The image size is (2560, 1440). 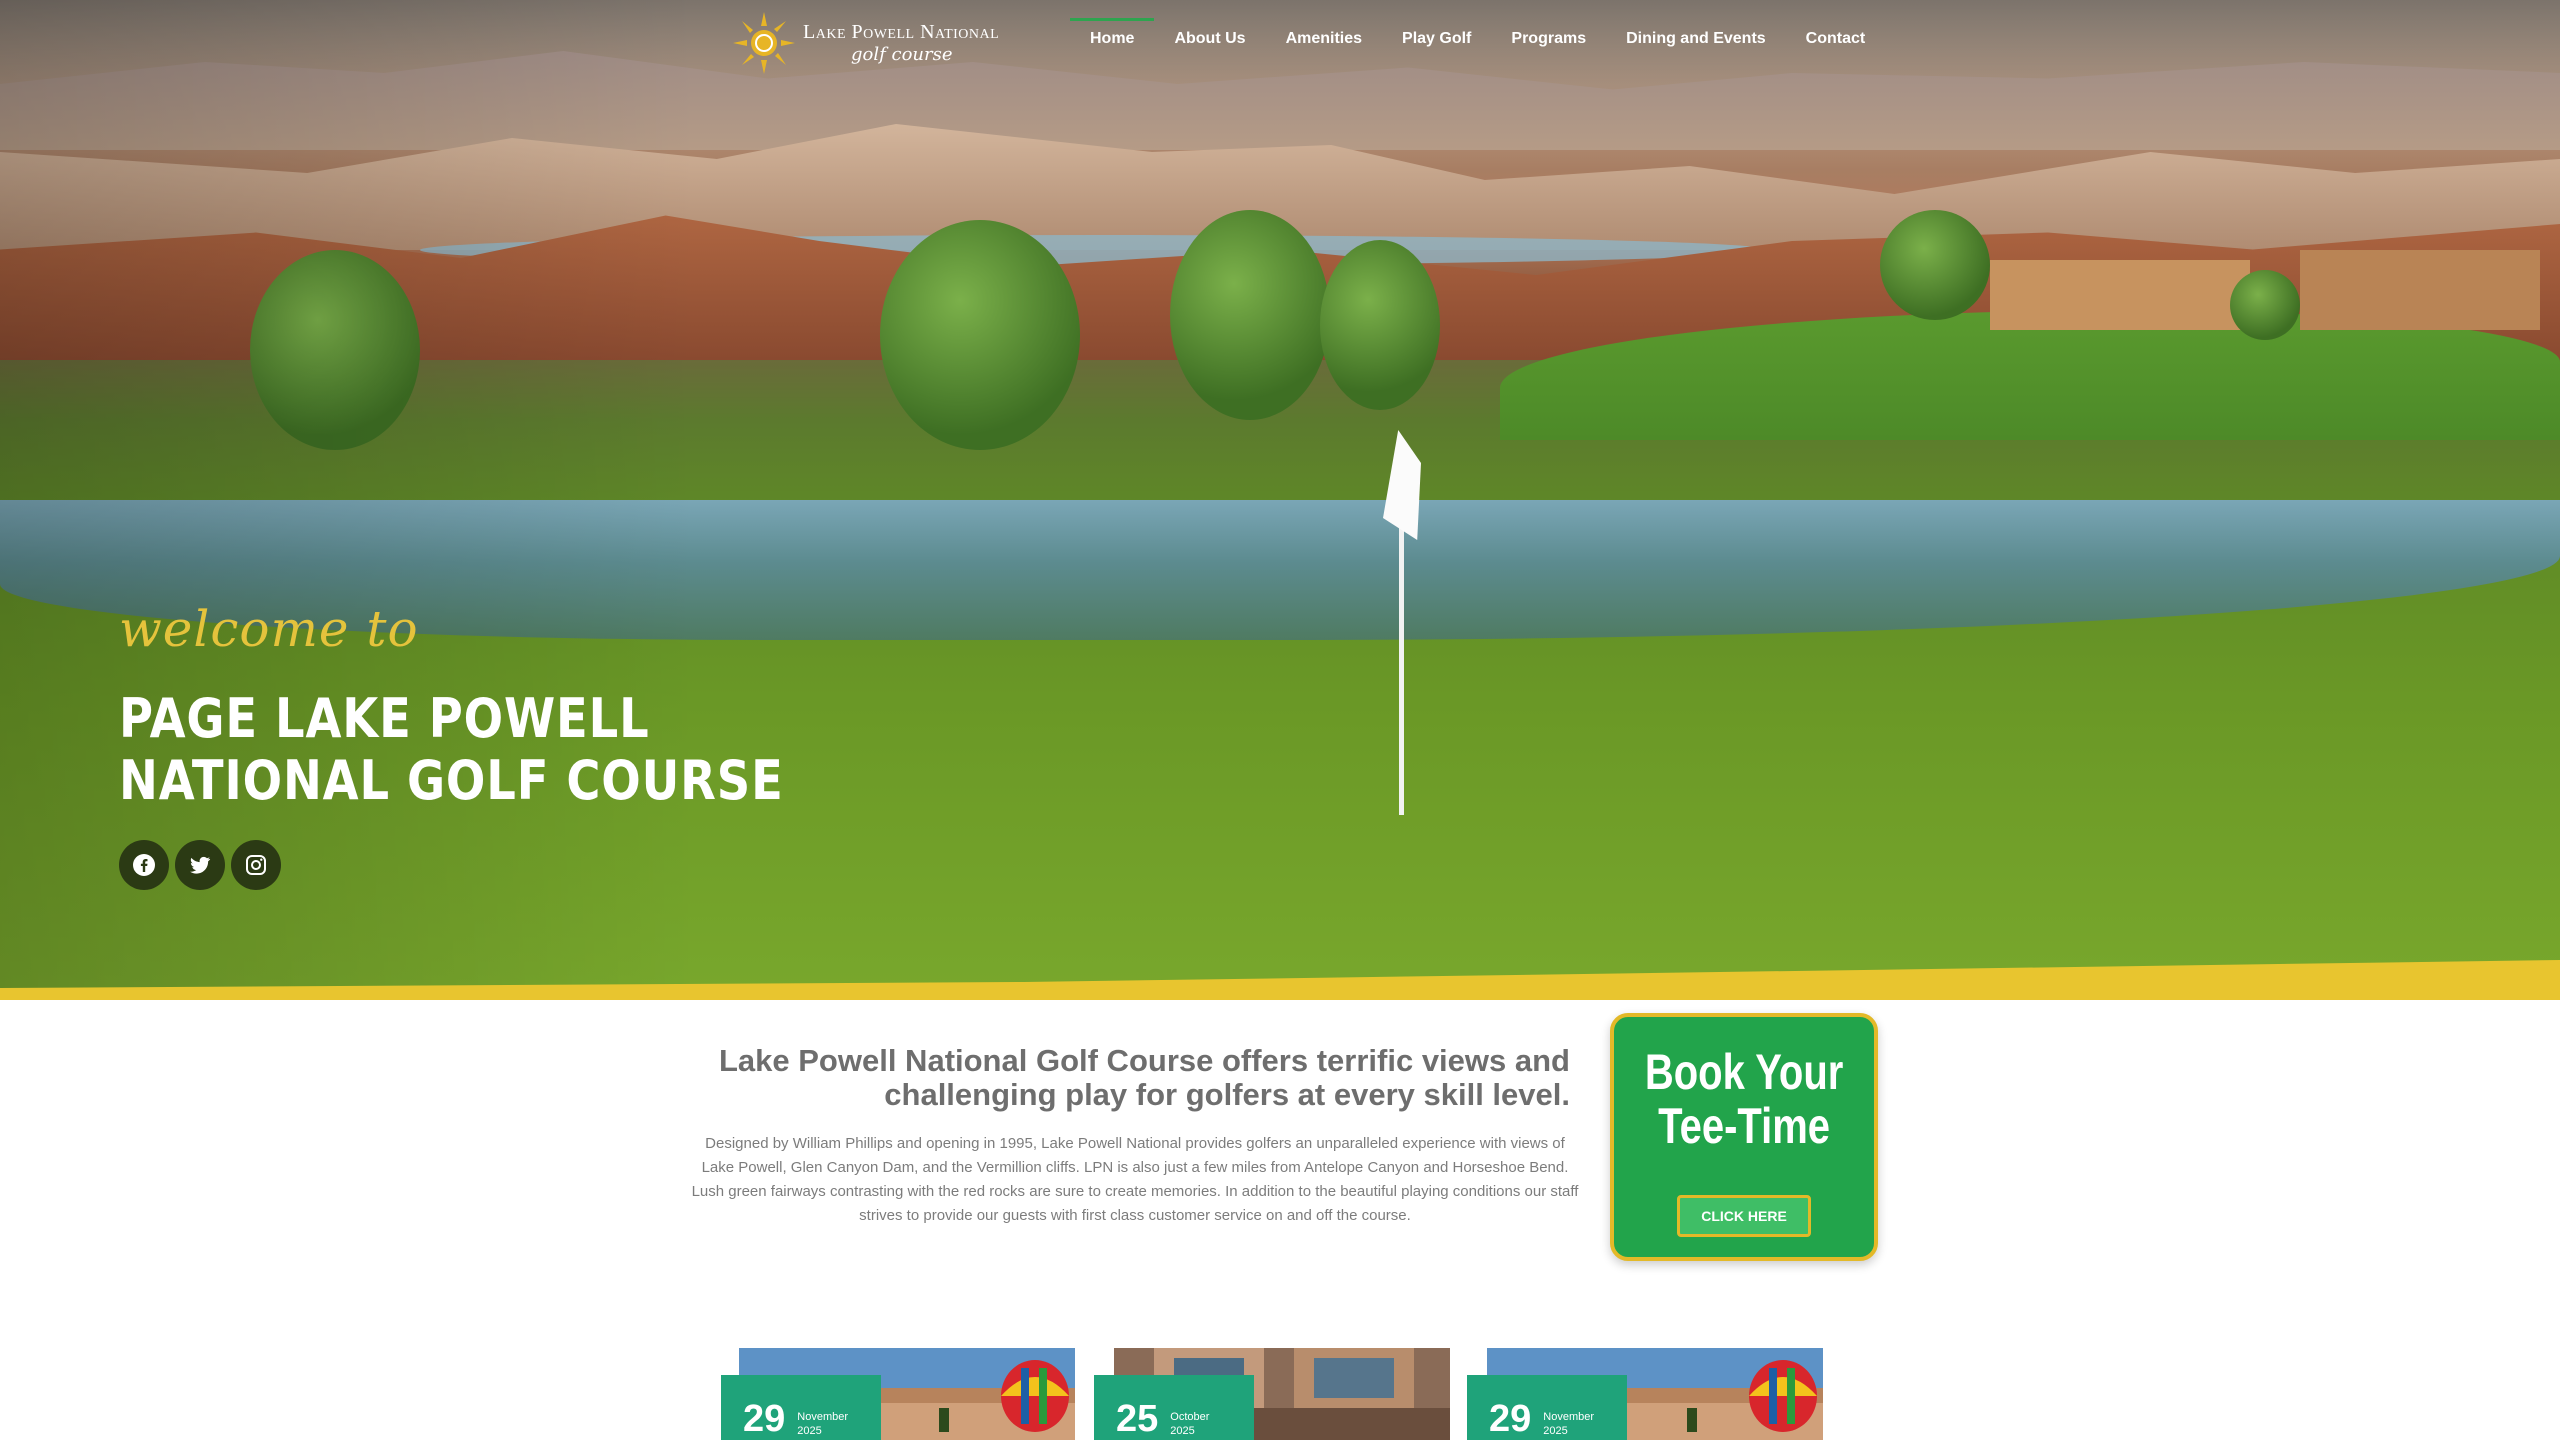 I want to click on nav-contact: Contact, so click(x=1836, y=39).